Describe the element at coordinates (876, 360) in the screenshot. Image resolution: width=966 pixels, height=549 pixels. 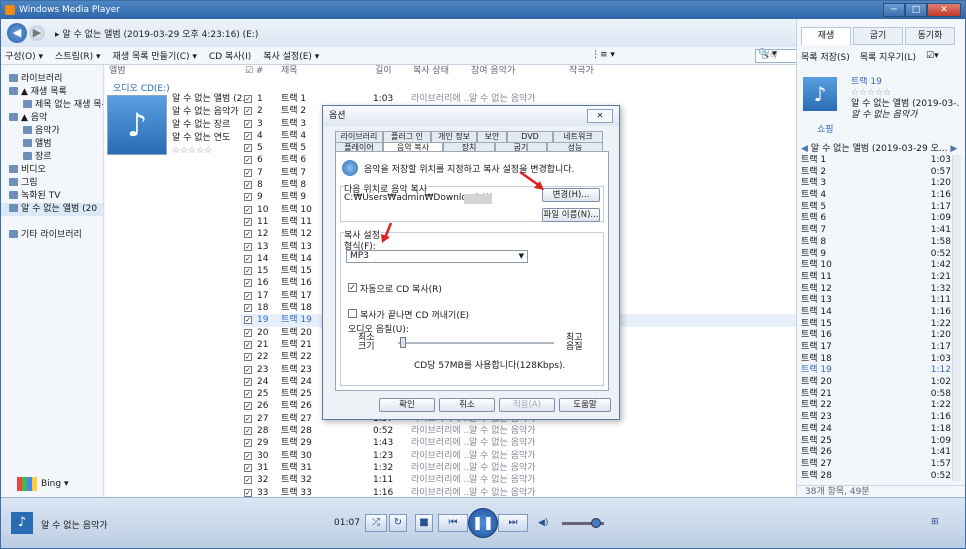
I see `list-item: 트랙 18 1:03` at that location.